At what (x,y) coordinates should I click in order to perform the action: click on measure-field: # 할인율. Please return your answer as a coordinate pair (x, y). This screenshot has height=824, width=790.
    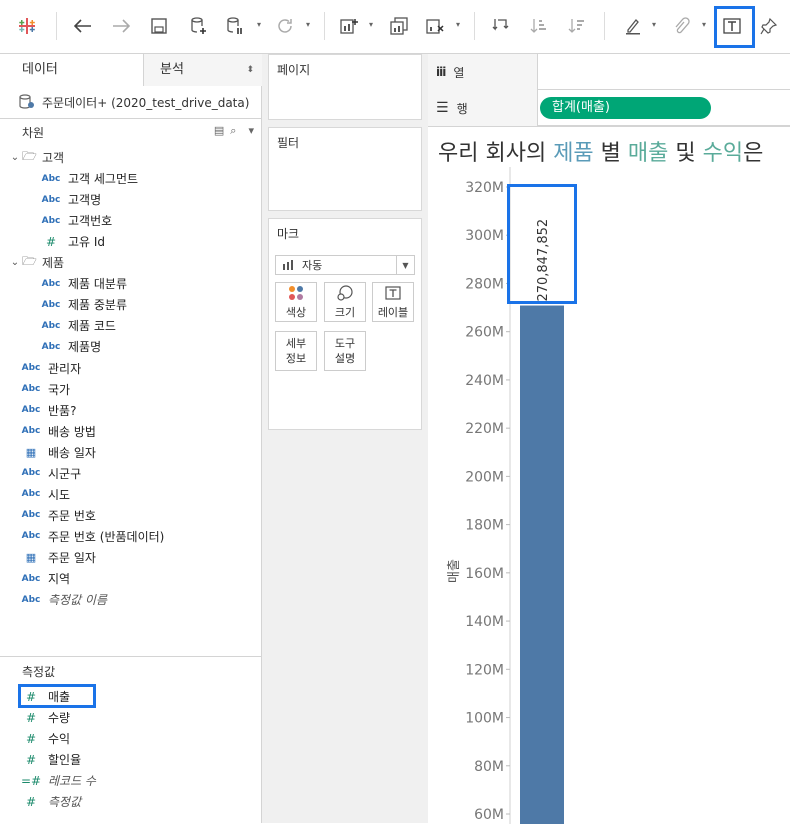
    Looking at the image, I should click on (49, 759).